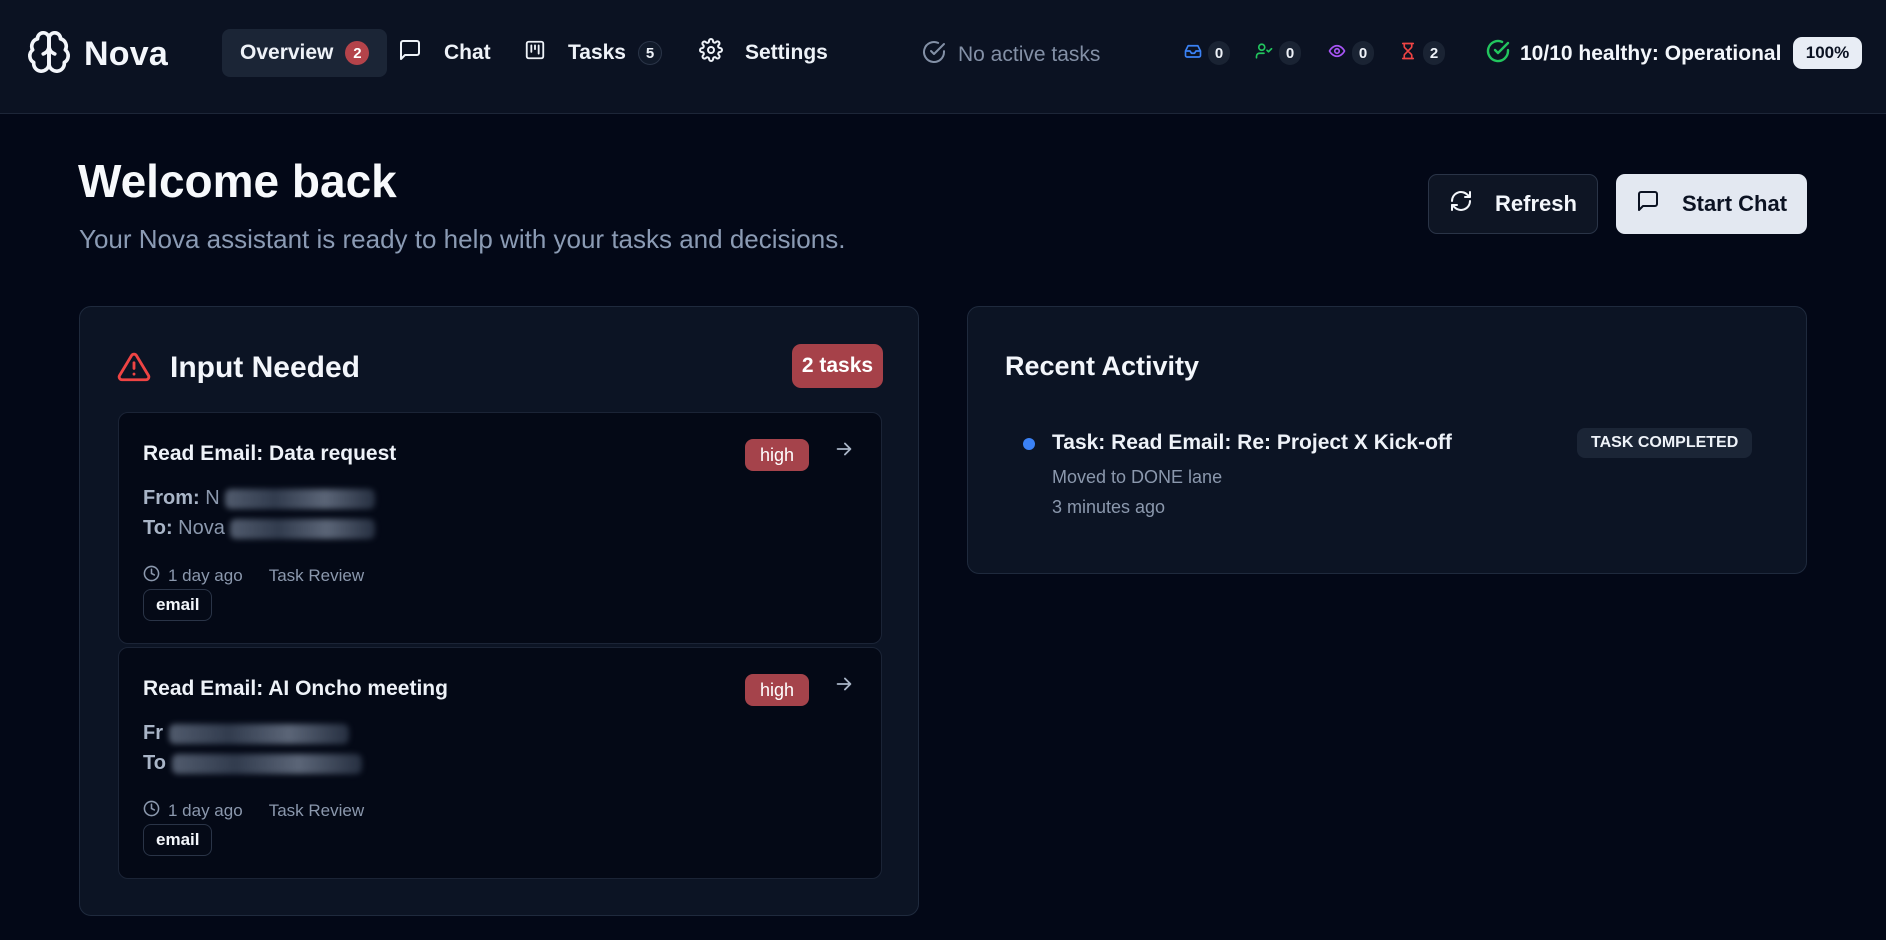 The image size is (1886, 940). I want to click on email-to: To: Nova, so click(259, 528).